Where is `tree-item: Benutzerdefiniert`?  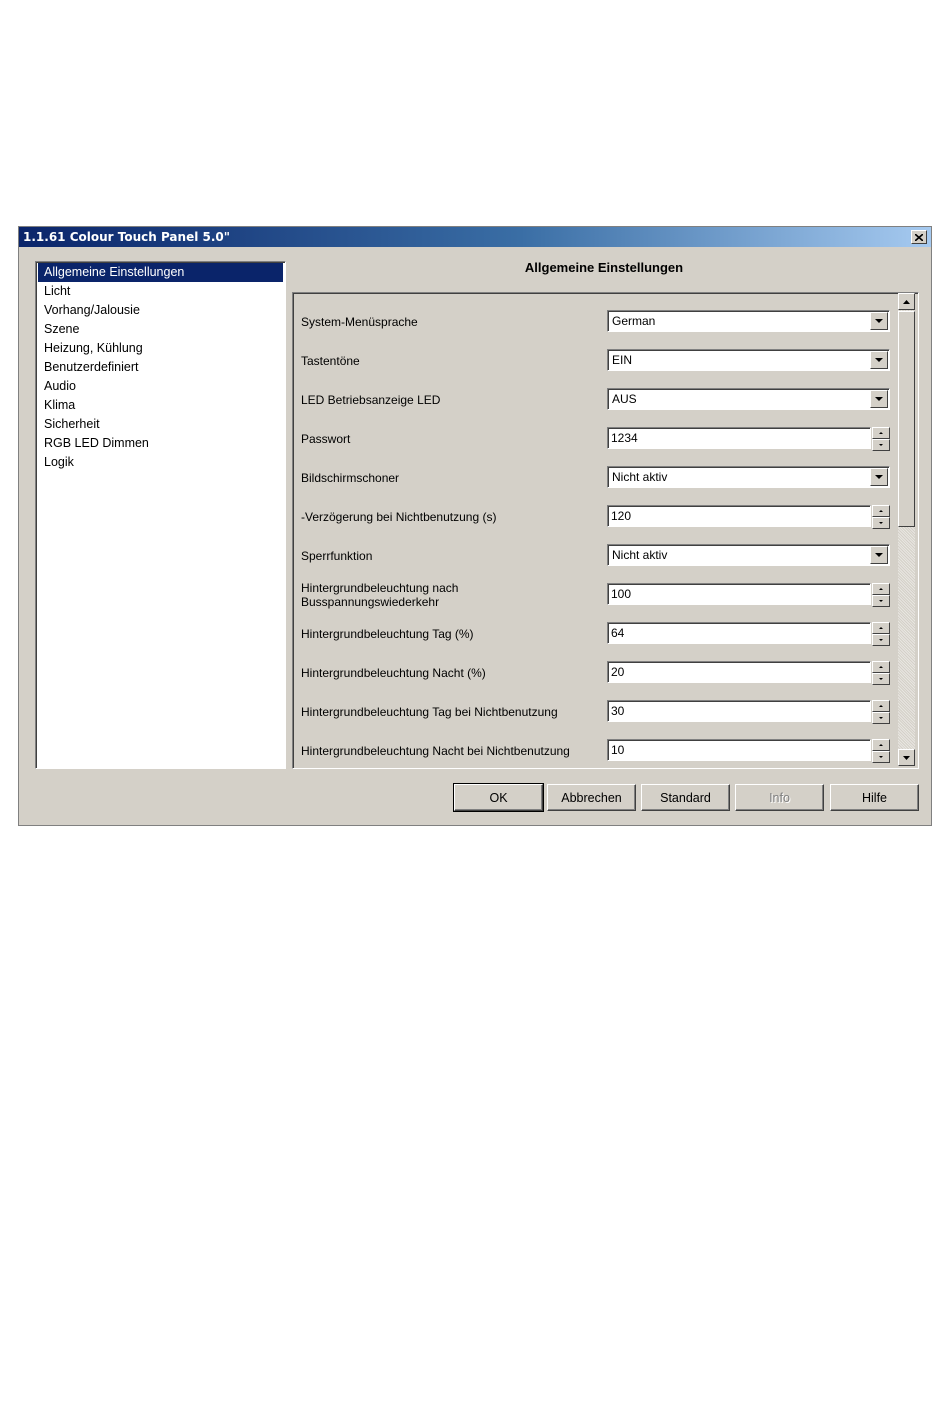
tree-item: Benutzerdefiniert is located at coordinates (160, 367).